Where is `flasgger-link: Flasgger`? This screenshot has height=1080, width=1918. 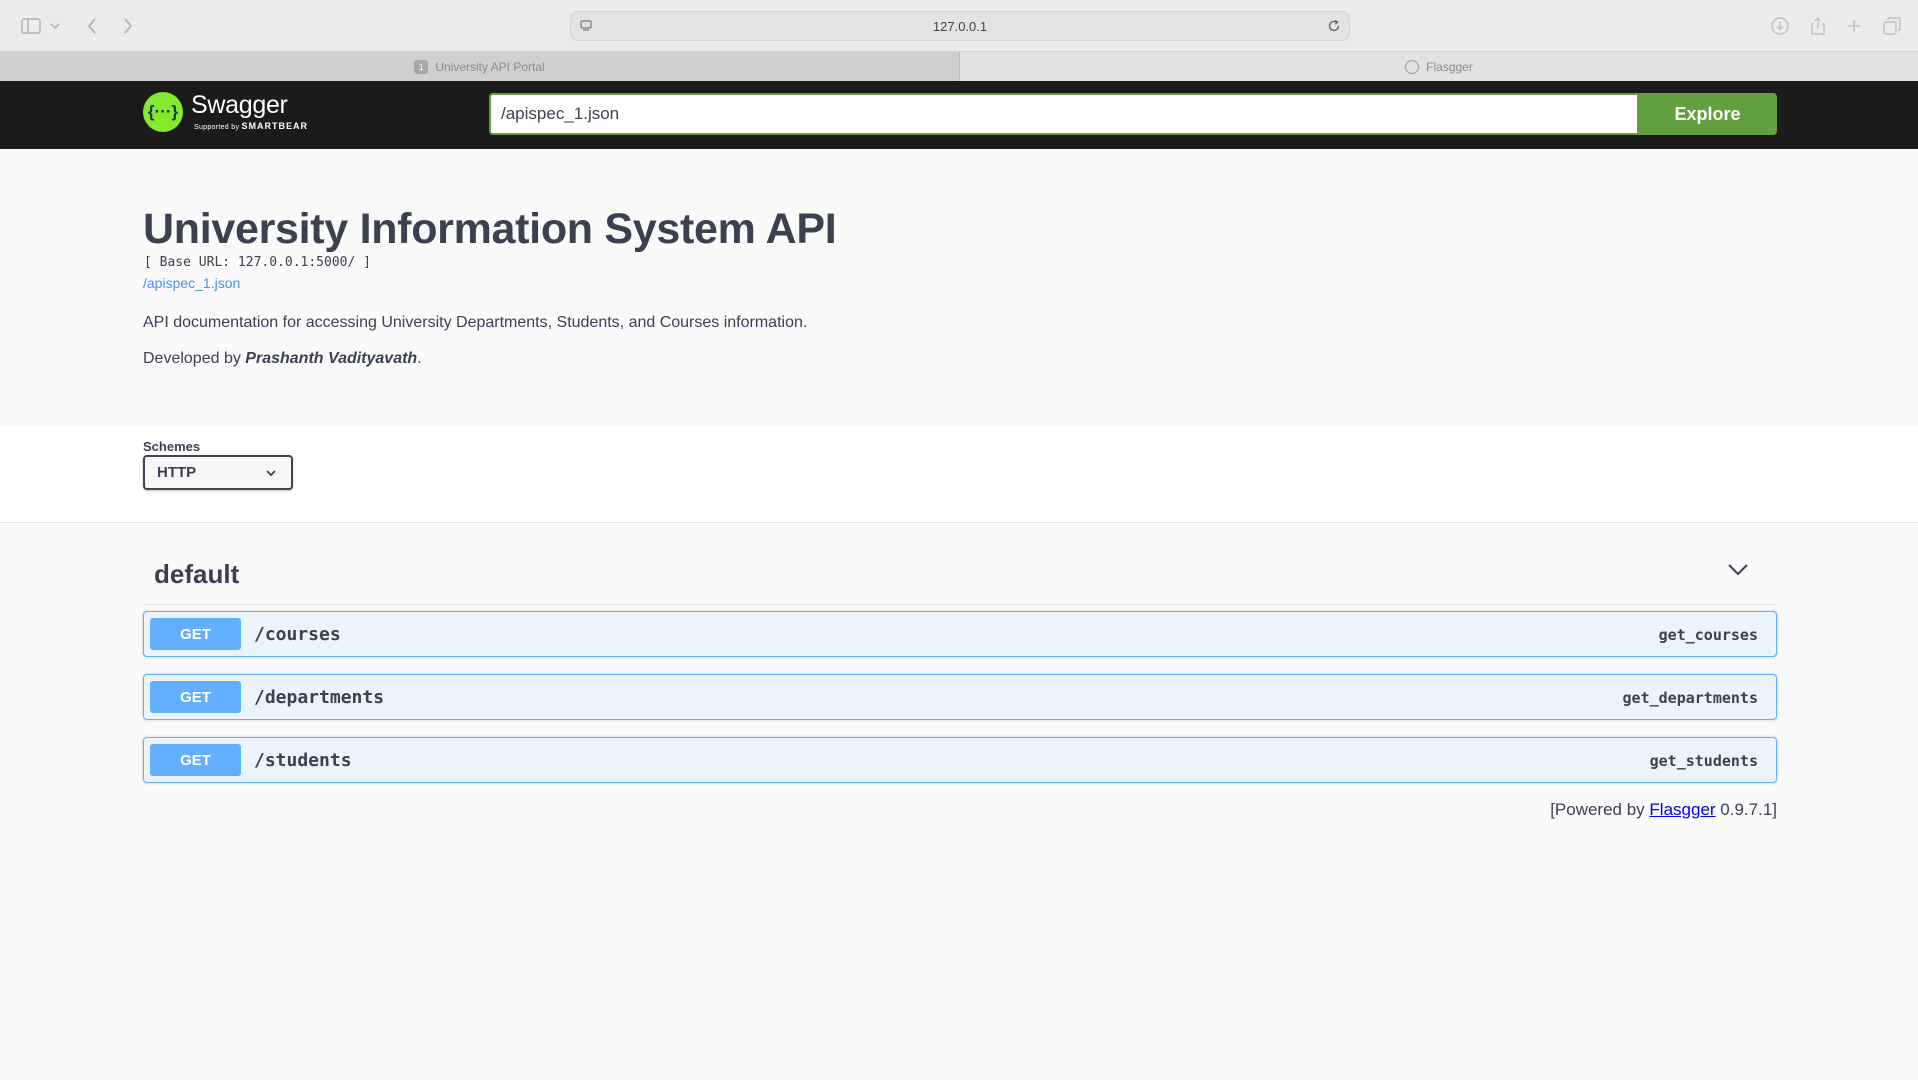 flasgger-link: Flasgger is located at coordinates (1682, 809).